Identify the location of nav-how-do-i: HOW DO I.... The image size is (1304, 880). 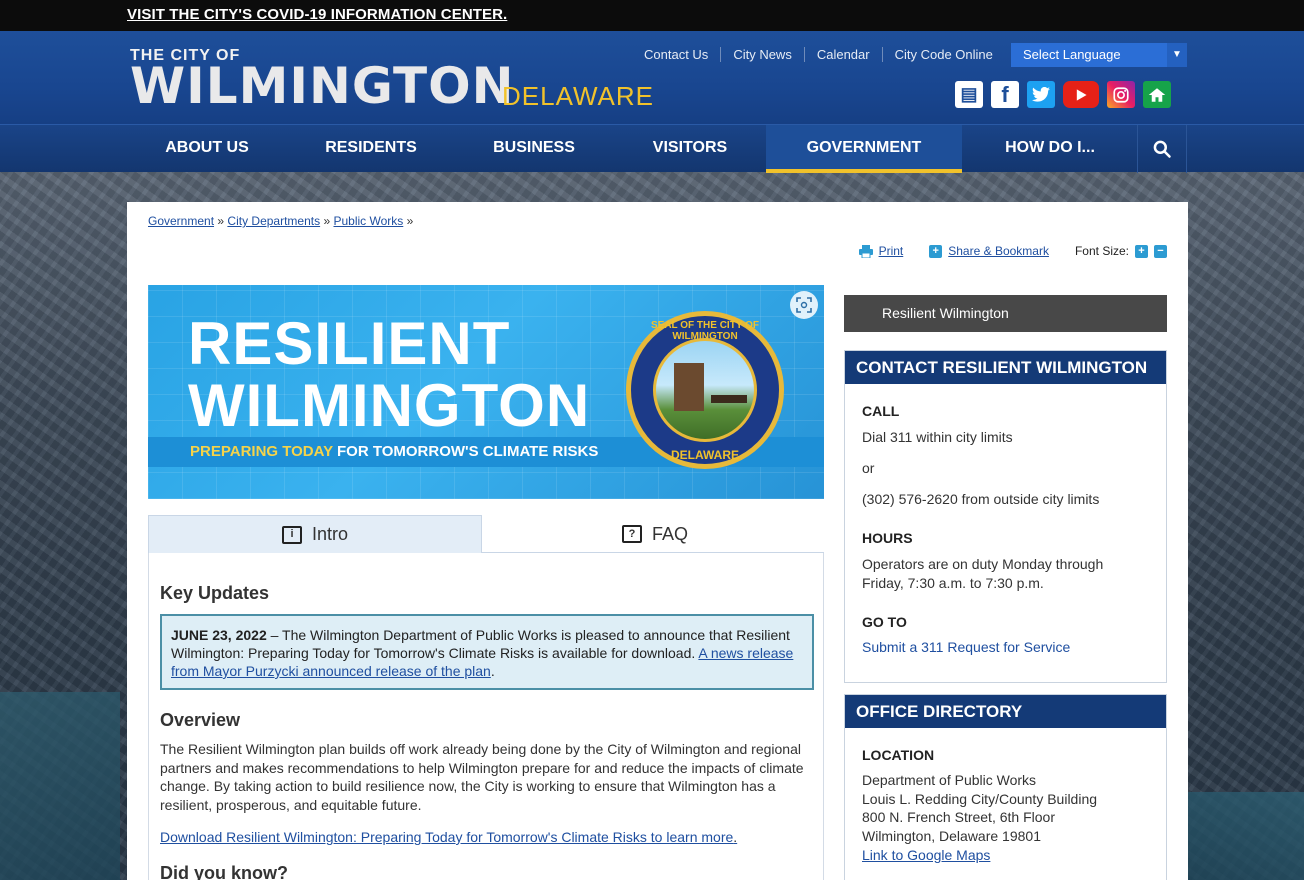
(1050, 149).